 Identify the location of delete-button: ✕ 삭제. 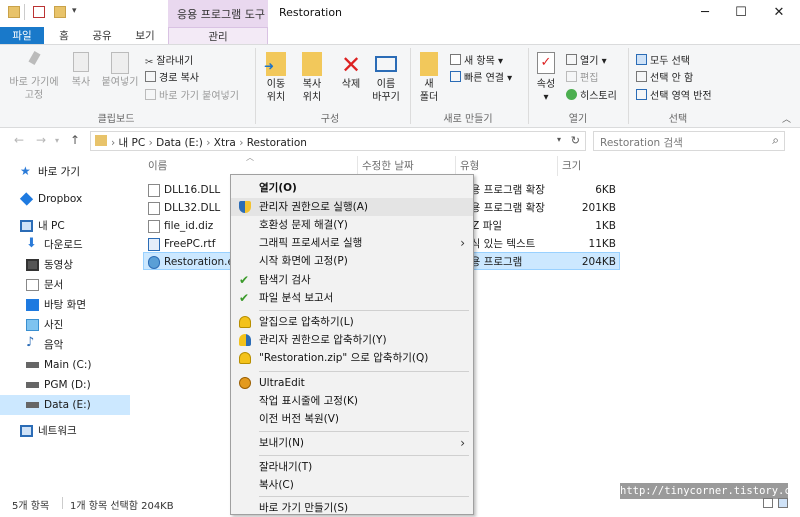
(351, 71).